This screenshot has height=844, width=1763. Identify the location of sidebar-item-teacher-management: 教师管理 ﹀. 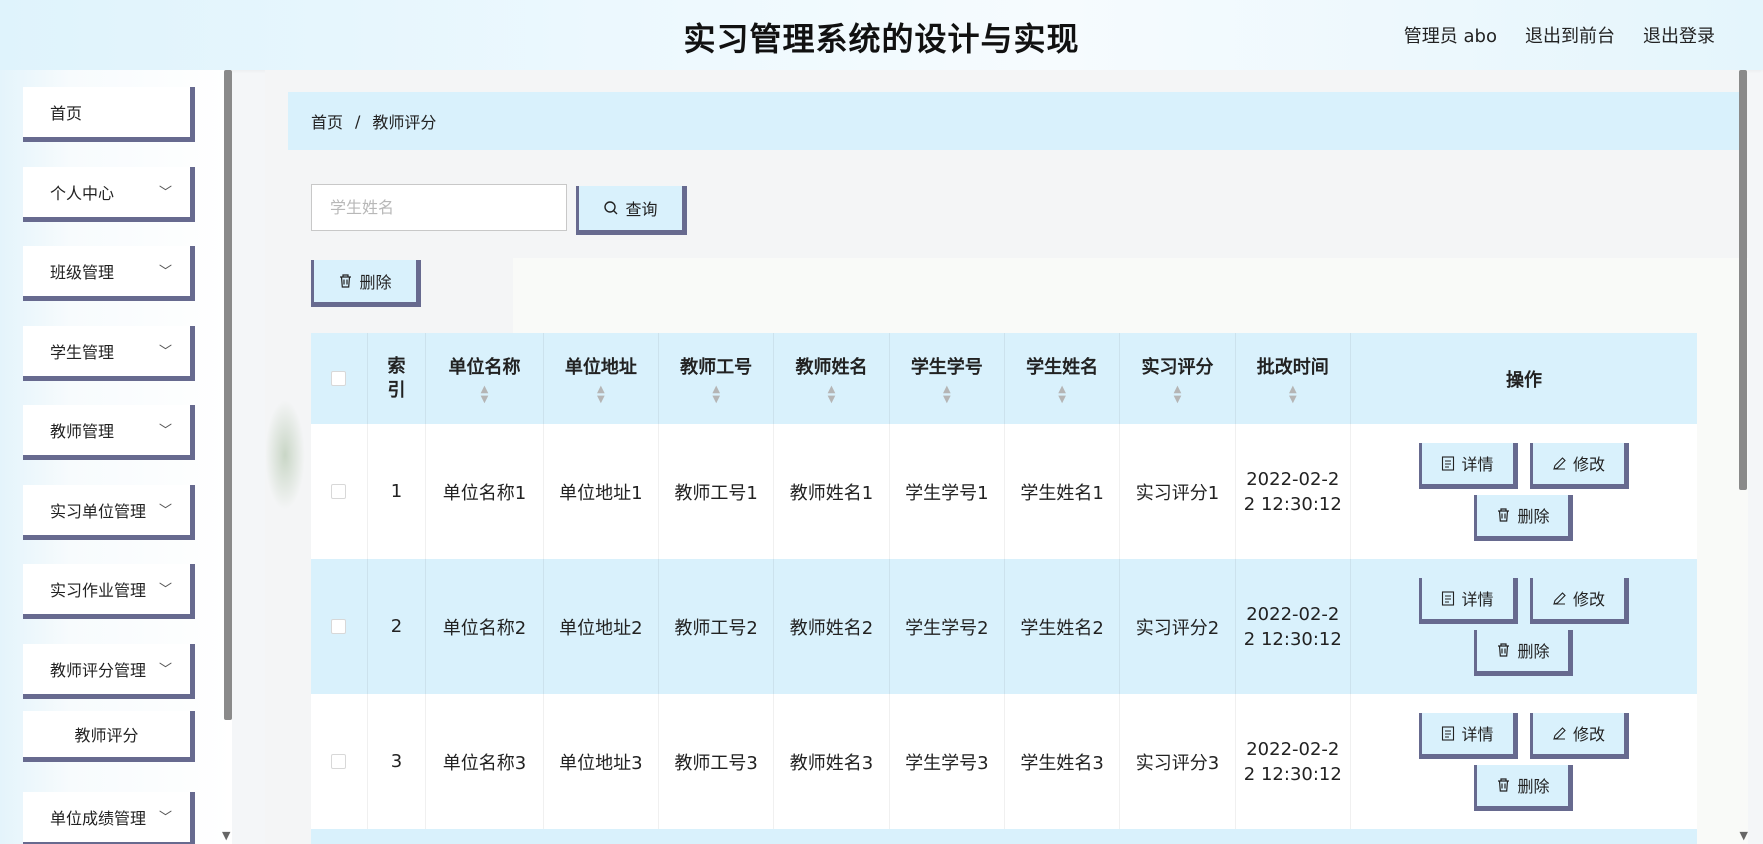
(109, 432).